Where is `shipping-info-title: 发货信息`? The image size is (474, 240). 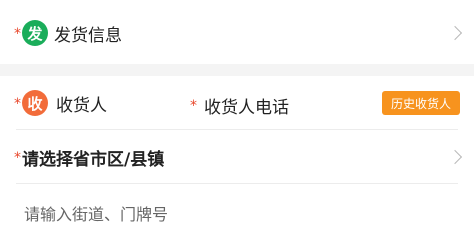 shipping-info-title: 发货信息 is located at coordinates (88, 35).